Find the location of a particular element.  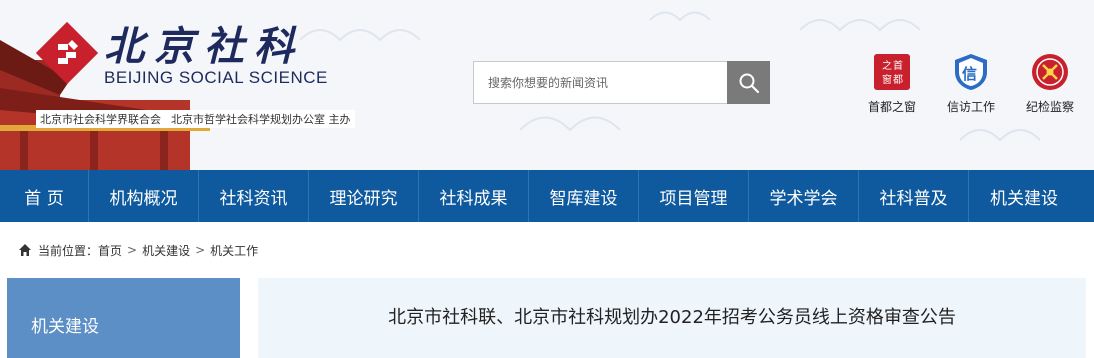

nav-item-institution: 机构概况 is located at coordinates (144, 196).